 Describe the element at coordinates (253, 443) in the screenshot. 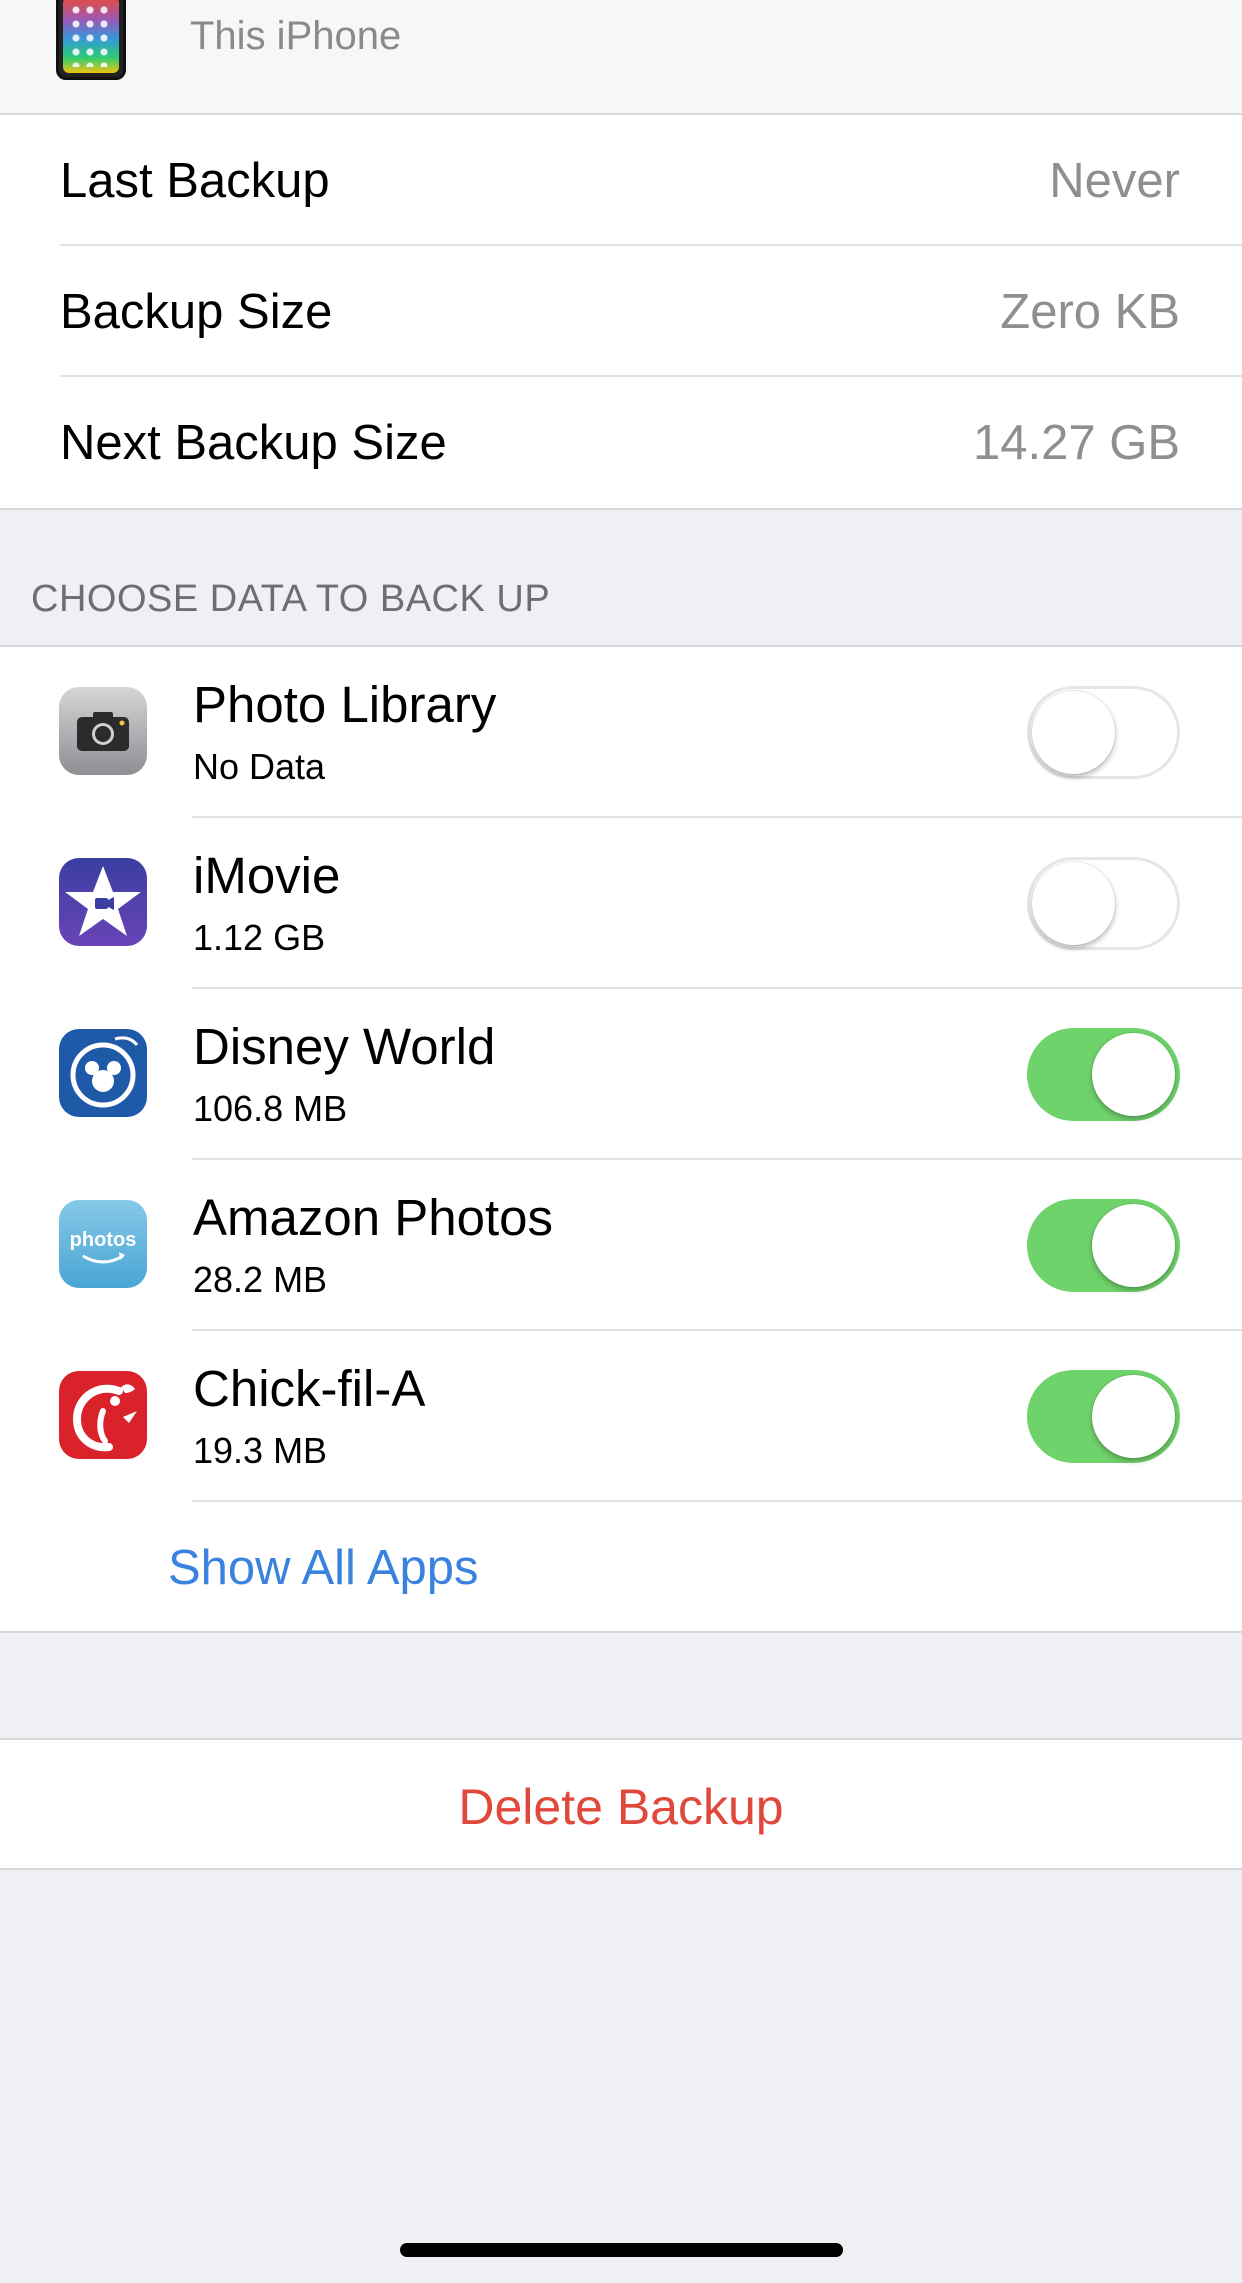

I see `info-label: Next Backup Size` at that location.